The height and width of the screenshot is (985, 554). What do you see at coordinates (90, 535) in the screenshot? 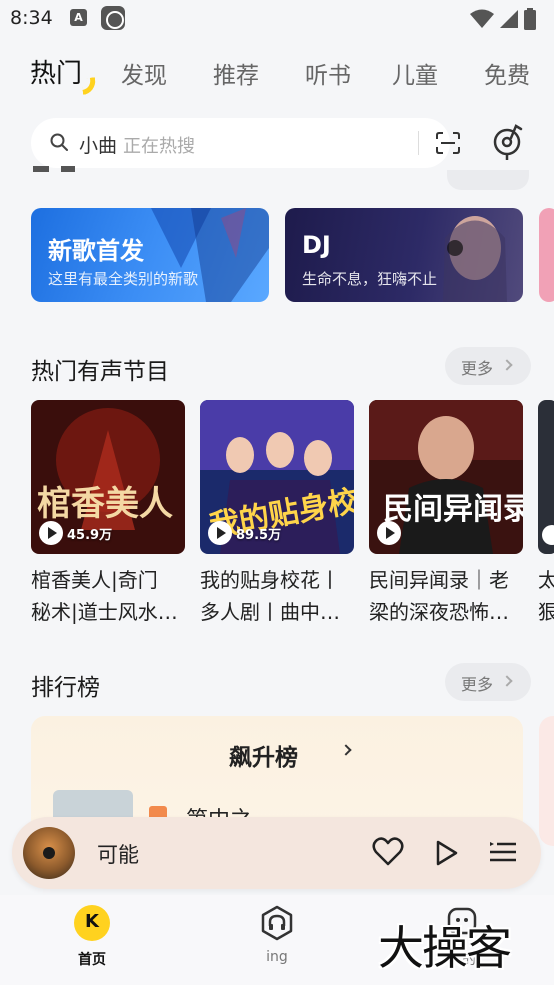
I see `play-count-value: 45.9万` at bounding box center [90, 535].